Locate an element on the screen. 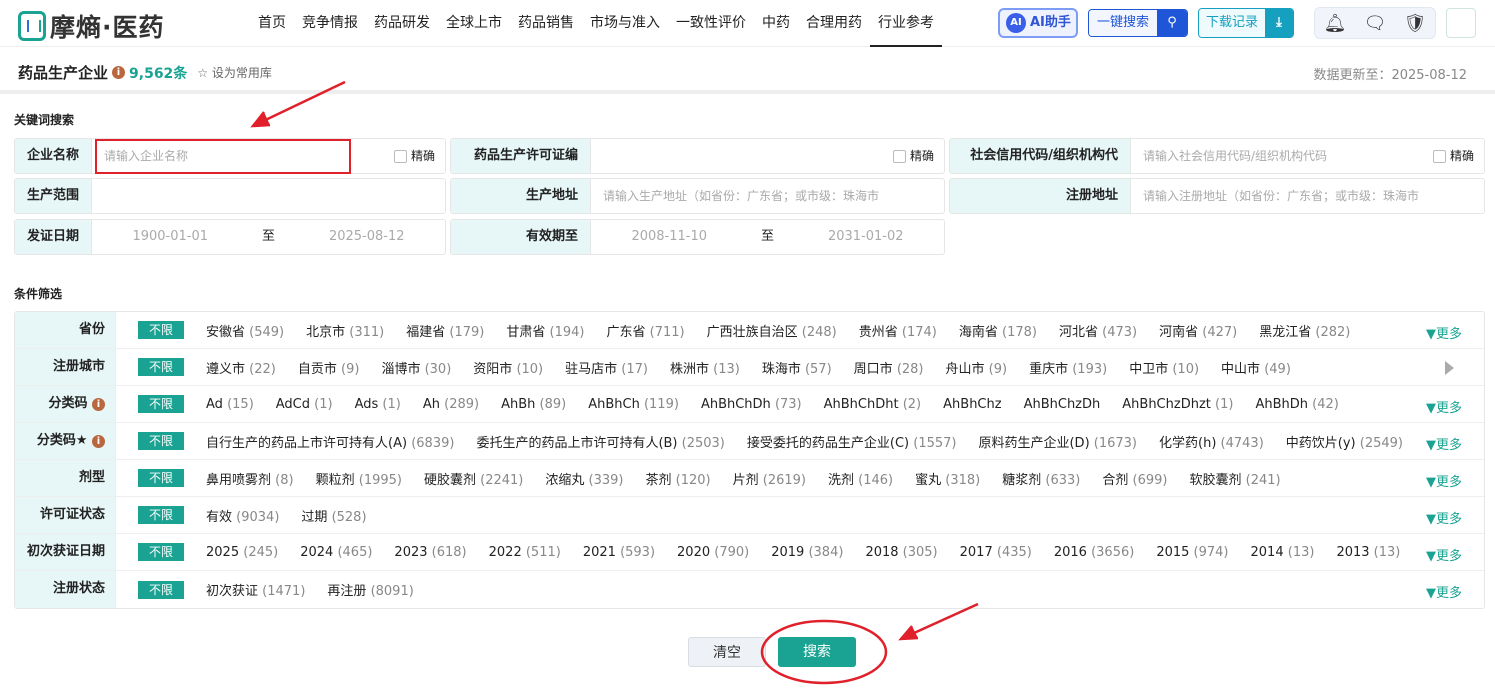  filter-option: 广东省 (711) is located at coordinates (646, 330).